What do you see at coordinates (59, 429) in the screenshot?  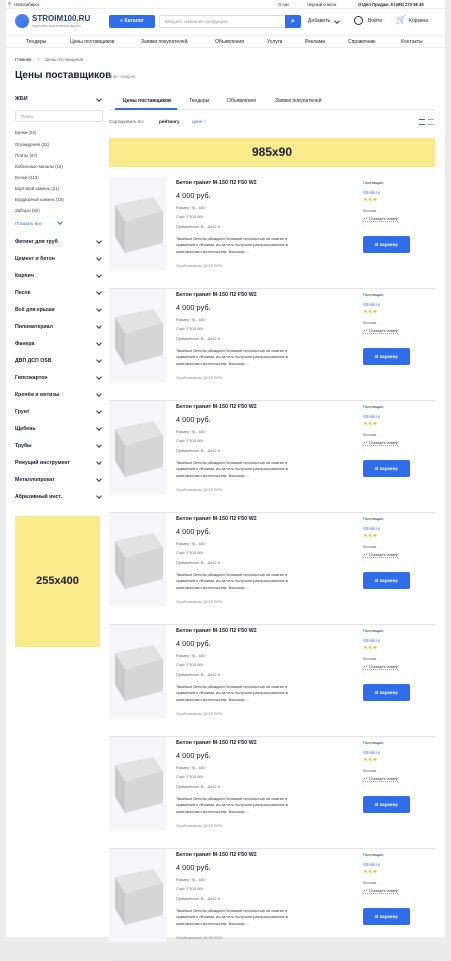 I see `sidebar-category: Щебень` at bounding box center [59, 429].